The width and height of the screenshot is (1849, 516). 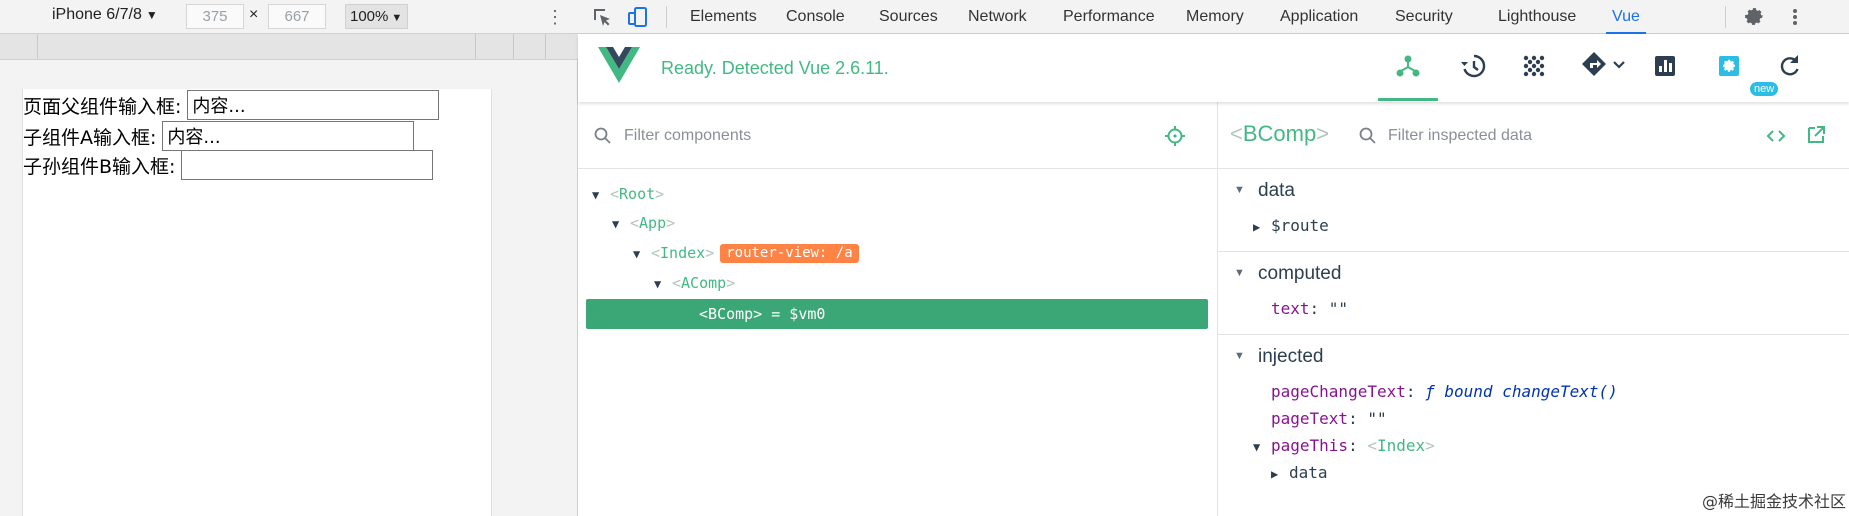 I want to click on vuex-dots-icon, so click(x=1534, y=66).